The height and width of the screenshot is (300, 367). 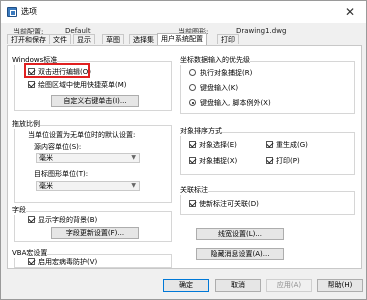 I want to click on help-button: 帮助(H), so click(x=340, y=285).